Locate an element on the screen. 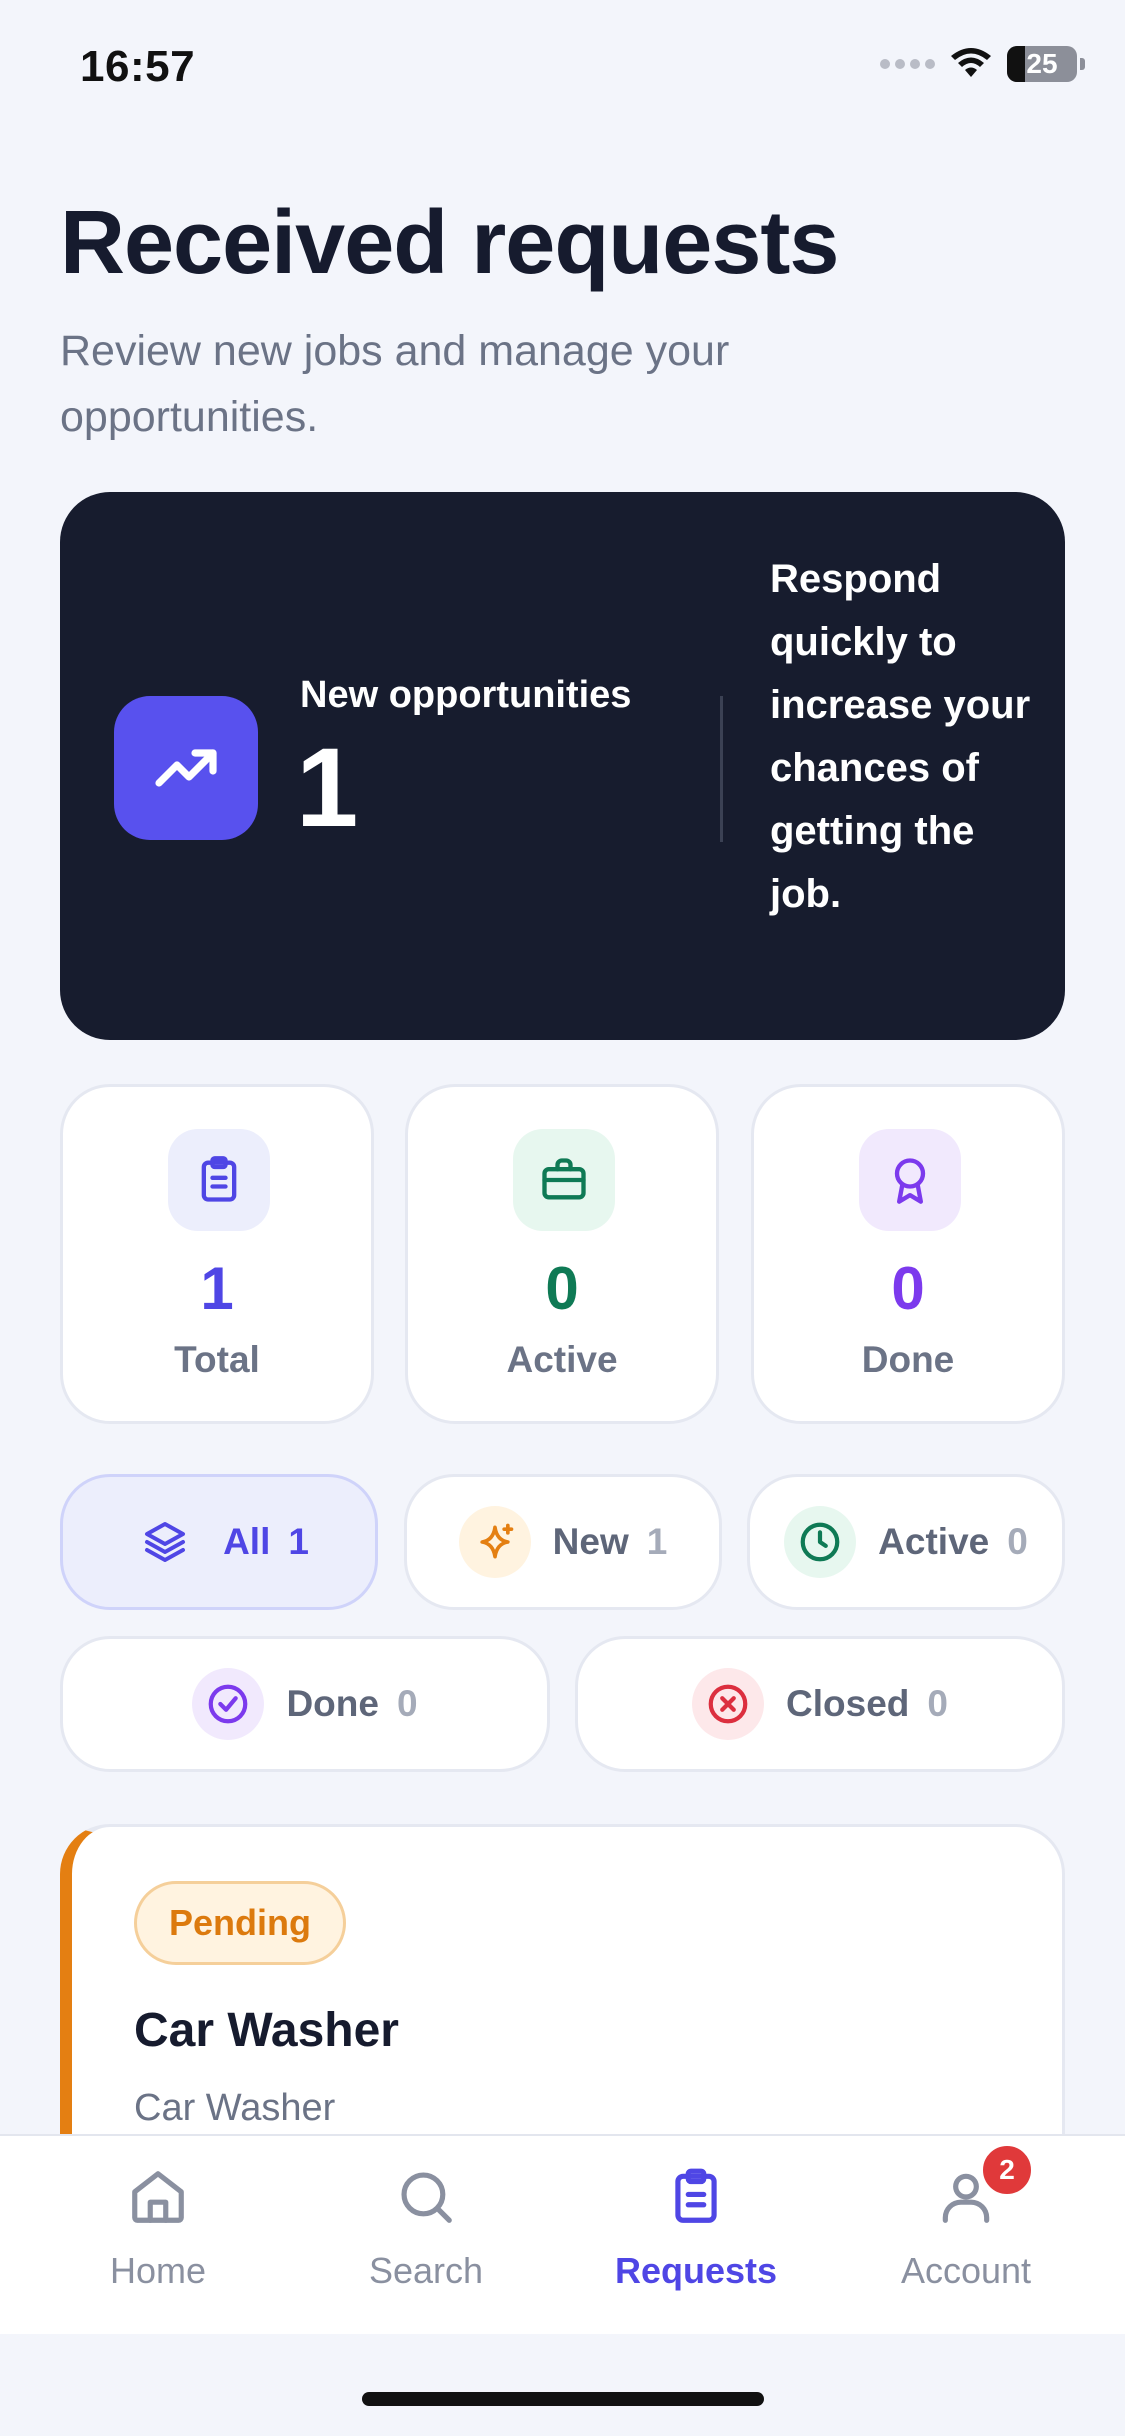 This screenshot has width=1125, height=2436. search-icon is located at coordinates (426, 2197).